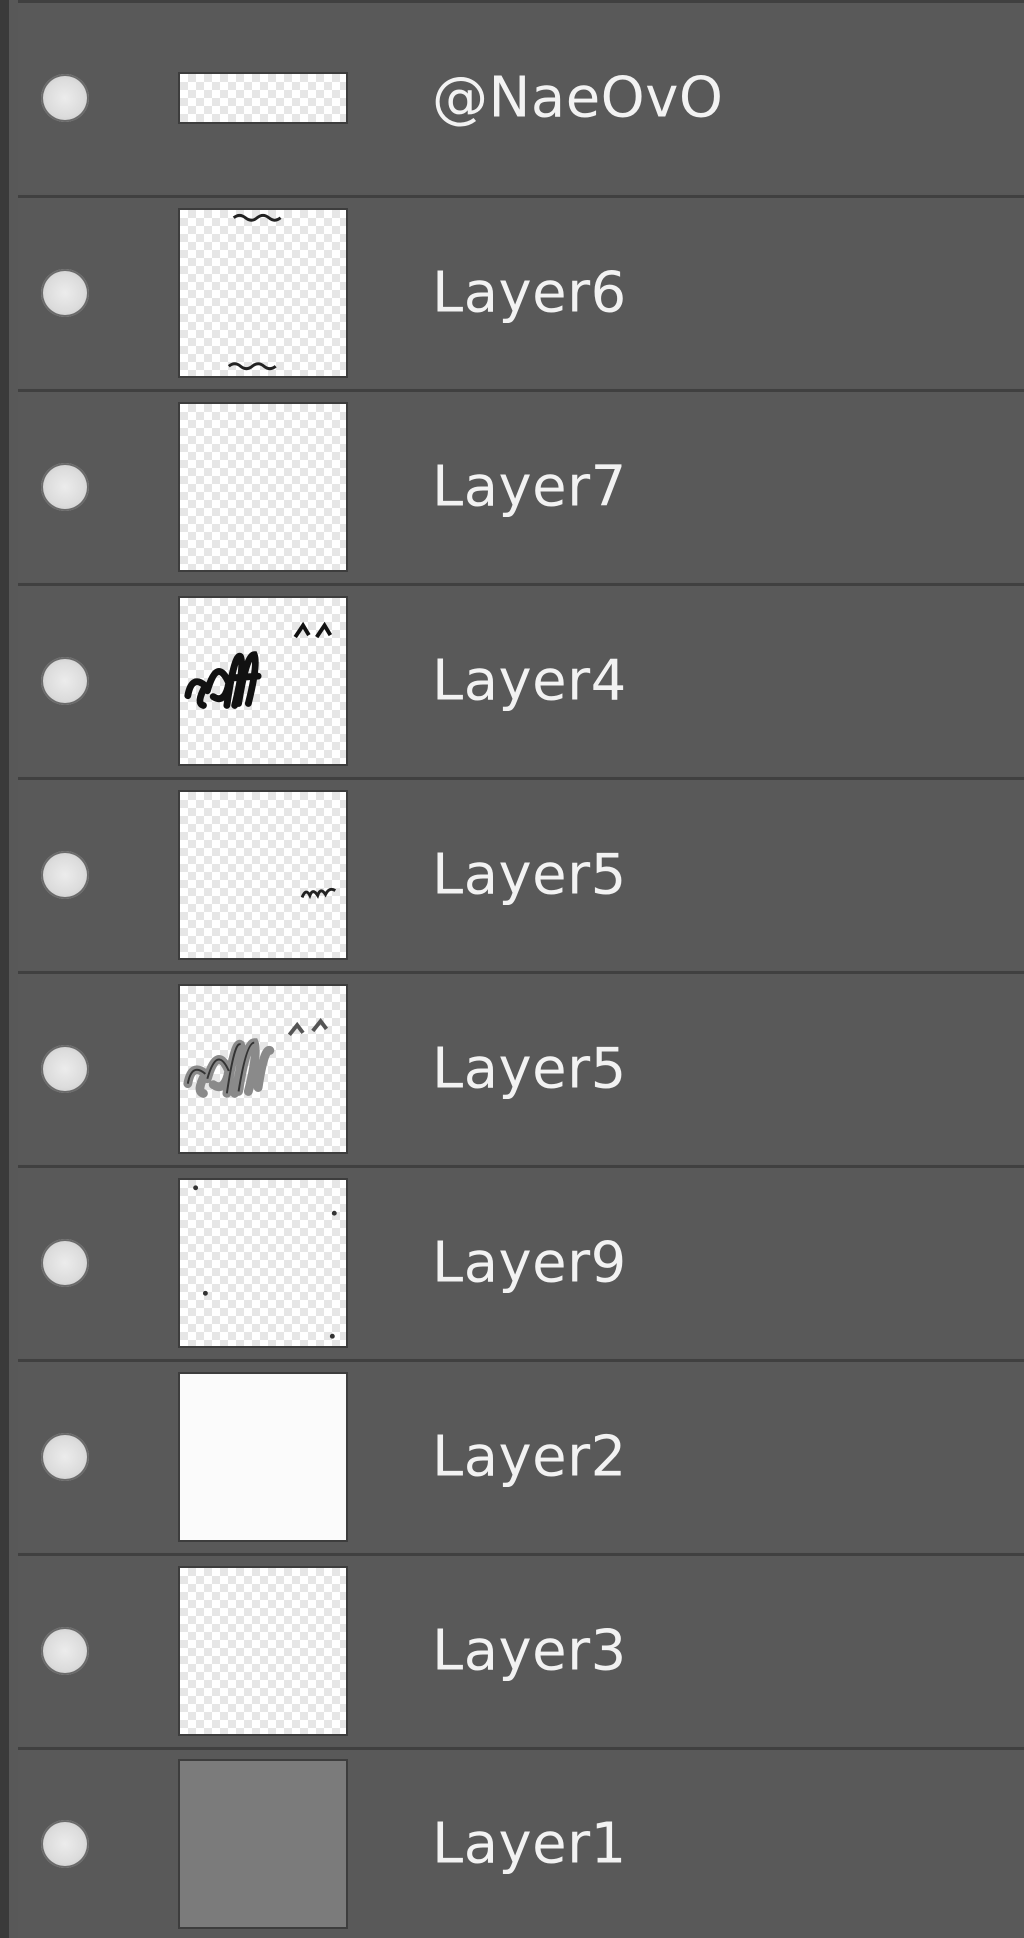  Describe the element at coordinates (256, 1057) in the screenshot. I see `lettering-gray-icon` at that location.